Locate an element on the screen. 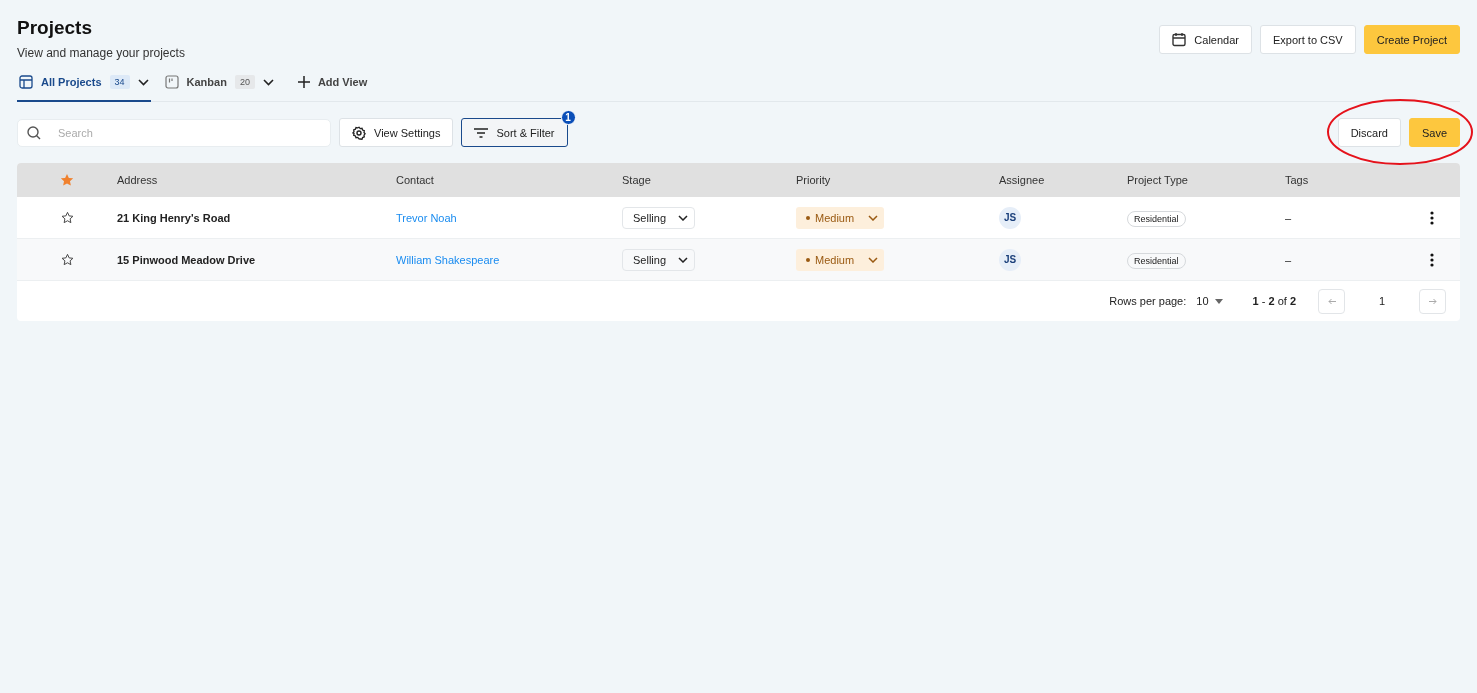 This screenshot has height=693, width=1477. contact-link: Trevor Noah is located at coordinates (426, 217).